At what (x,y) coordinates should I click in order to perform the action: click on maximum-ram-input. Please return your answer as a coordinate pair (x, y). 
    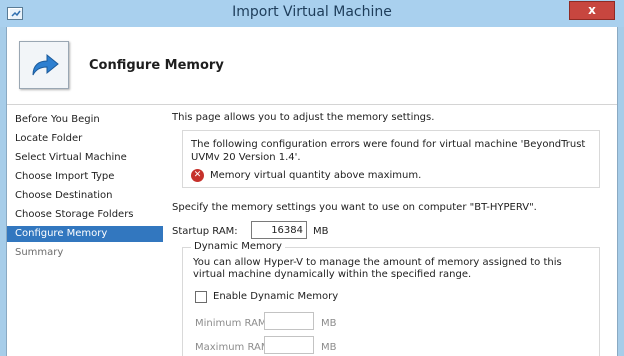
    Looking at the image, I should click on (289, 345).